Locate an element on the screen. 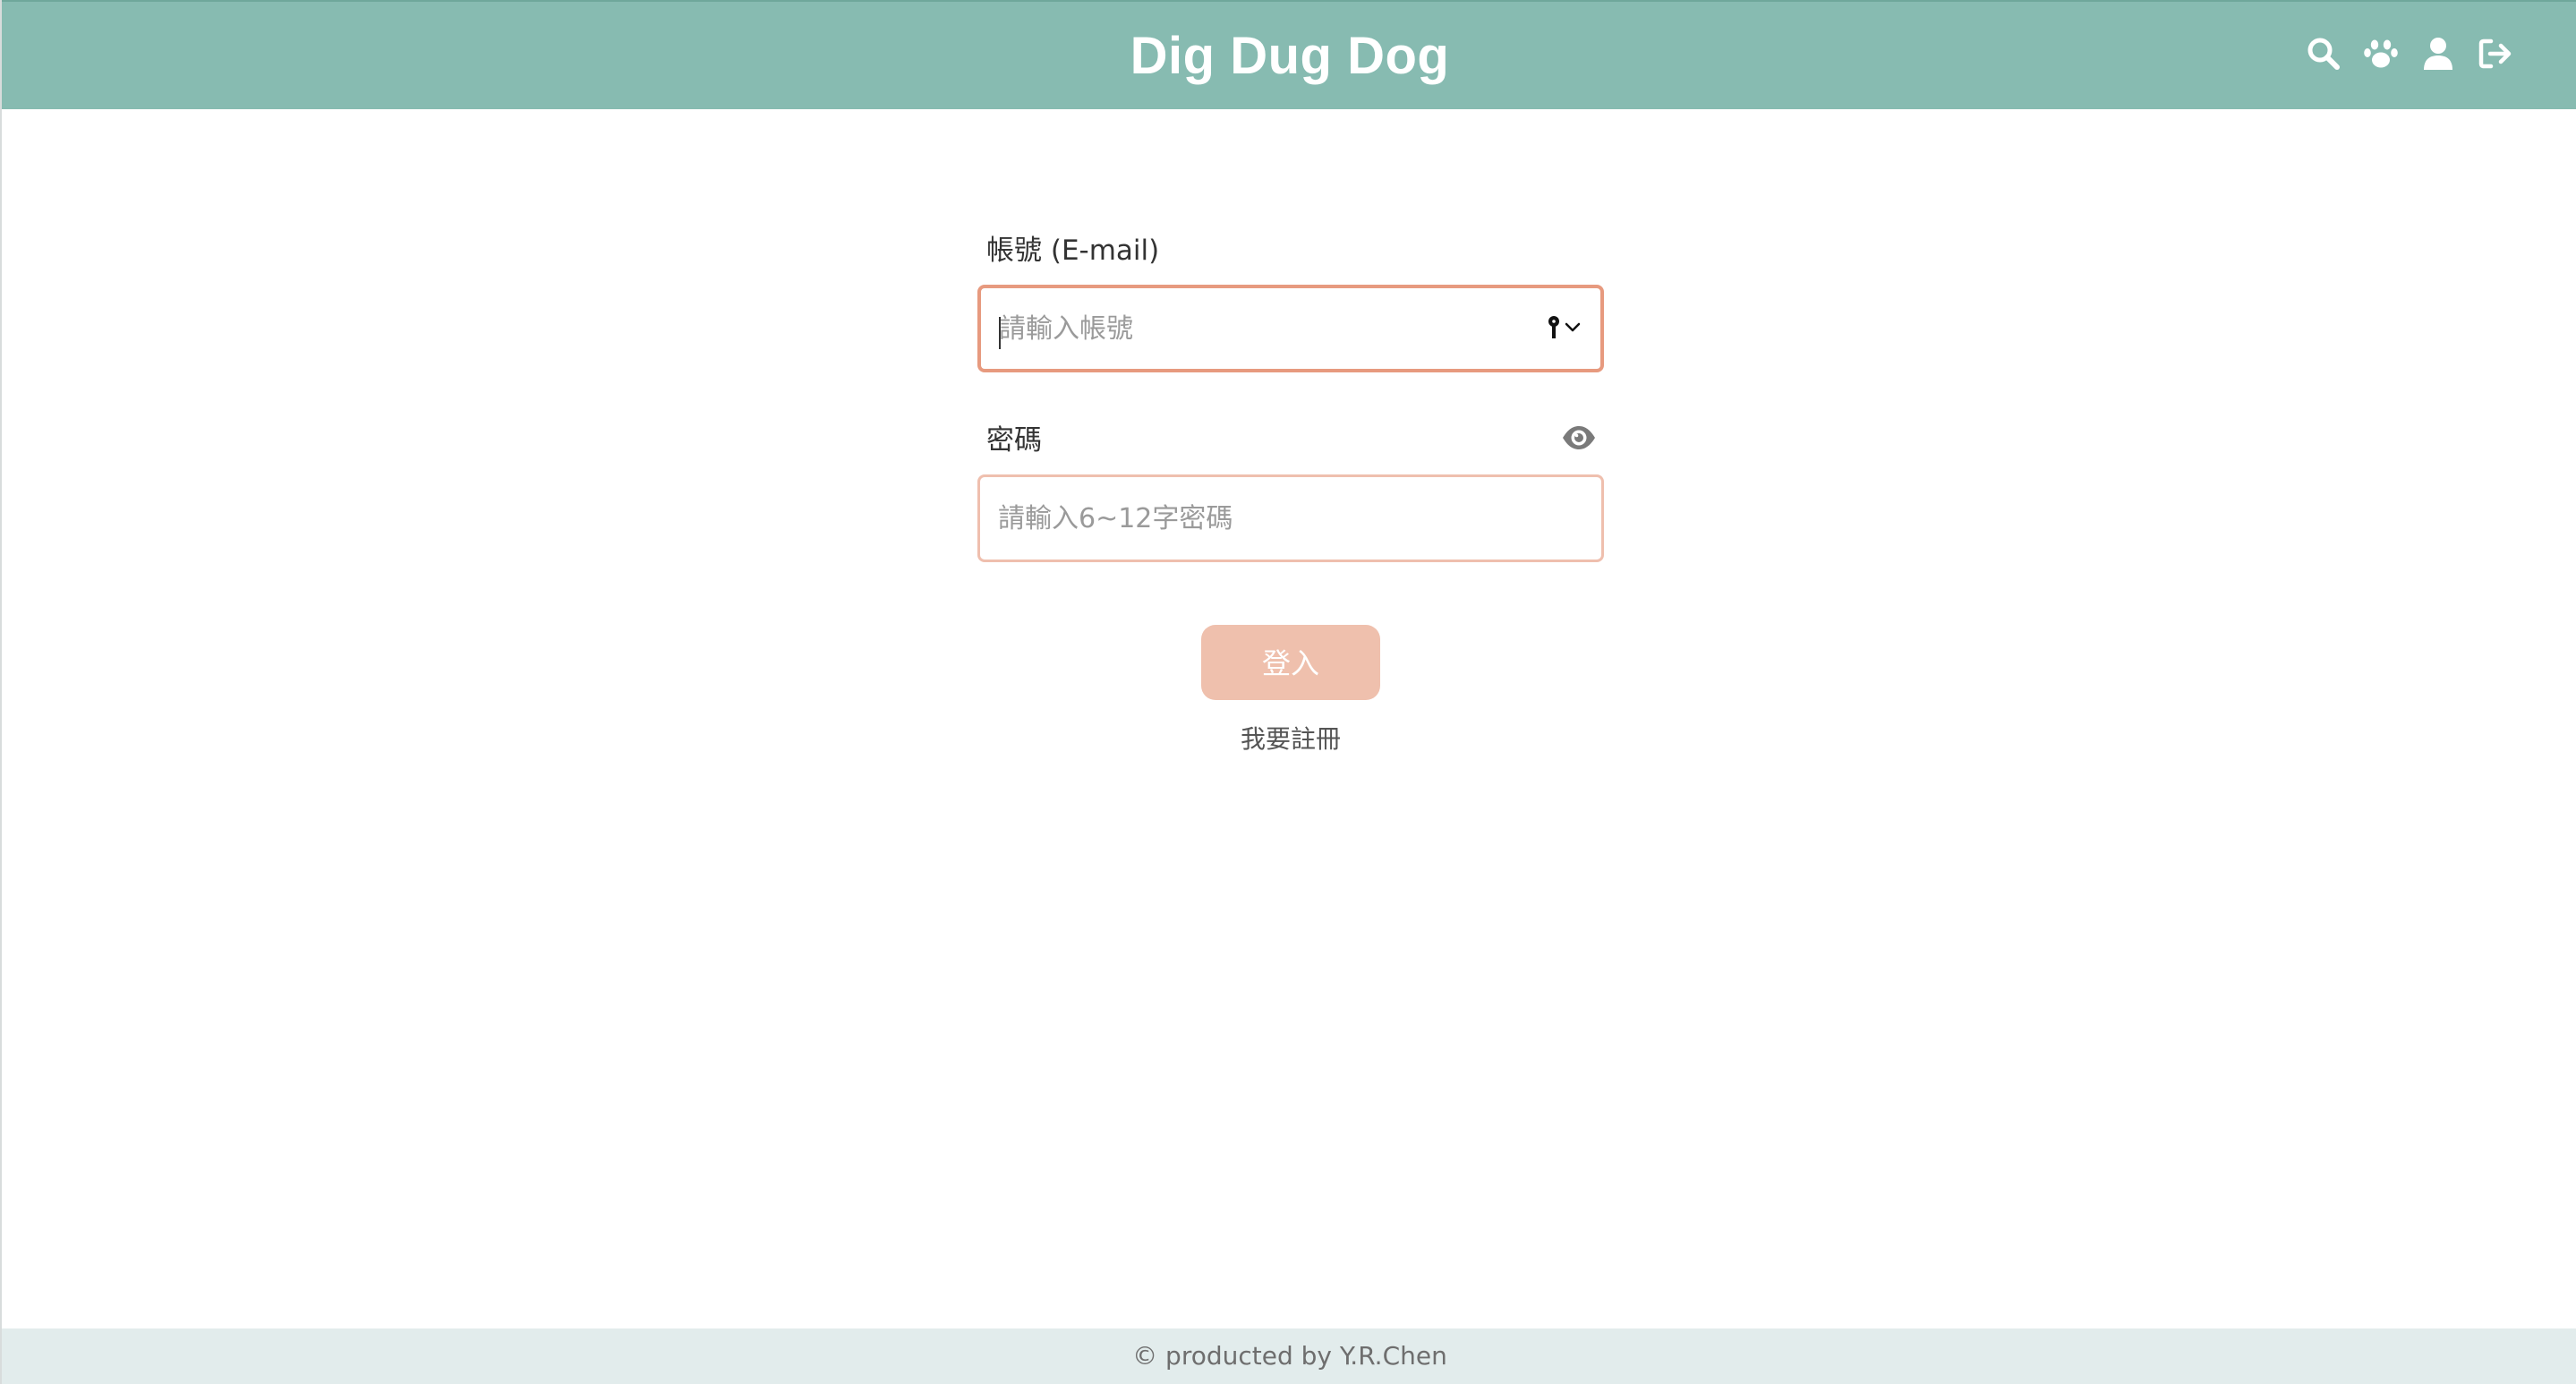  top-header: Dig Dug Dog is located at coordinates (1289, 54).